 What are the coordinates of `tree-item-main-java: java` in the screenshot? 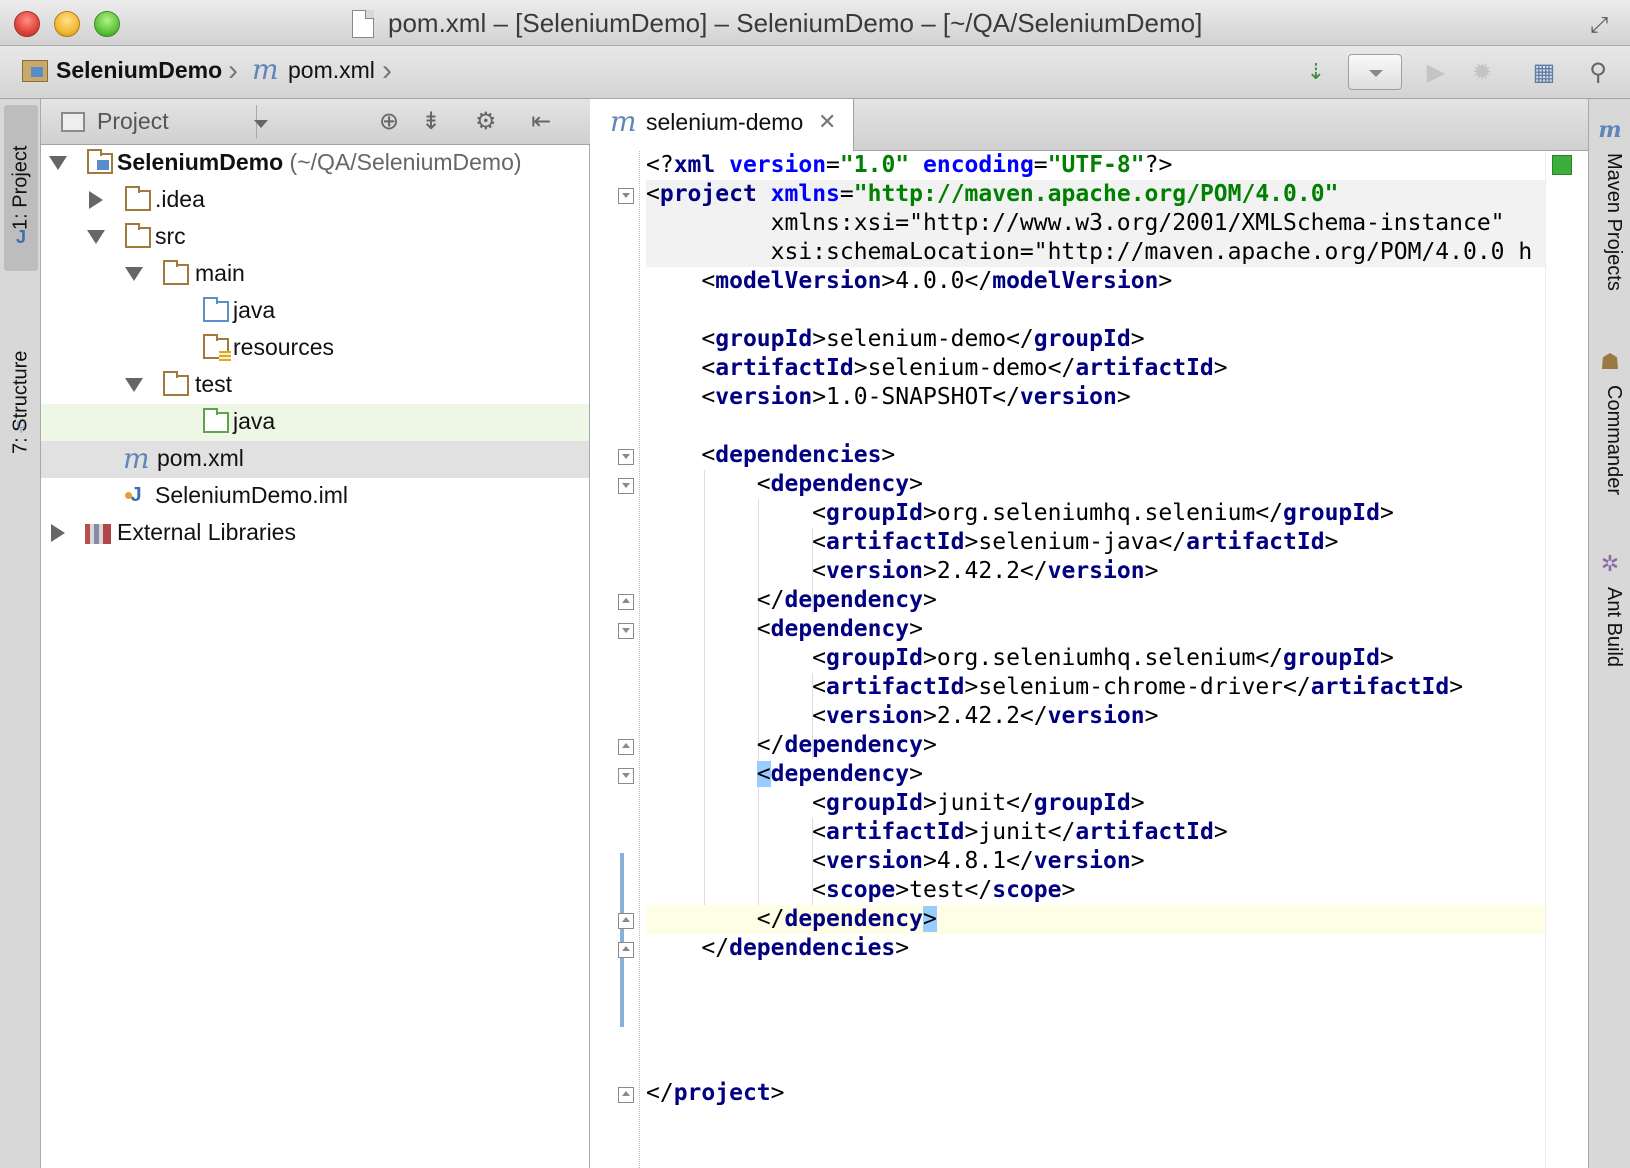 It's located at (315, 311).